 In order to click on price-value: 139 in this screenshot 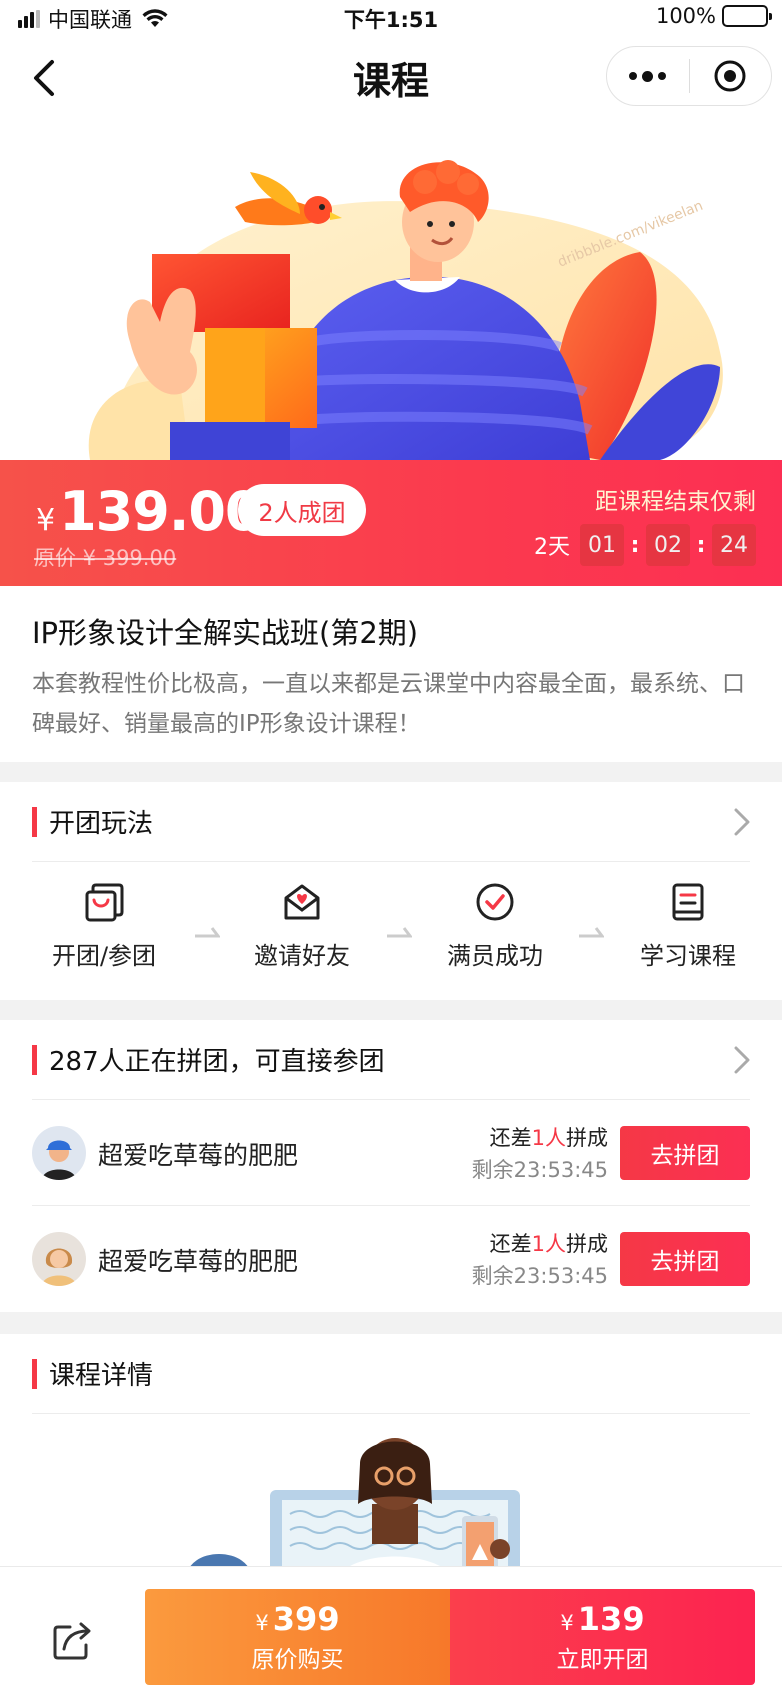, I will do `click(611, 1619)`.